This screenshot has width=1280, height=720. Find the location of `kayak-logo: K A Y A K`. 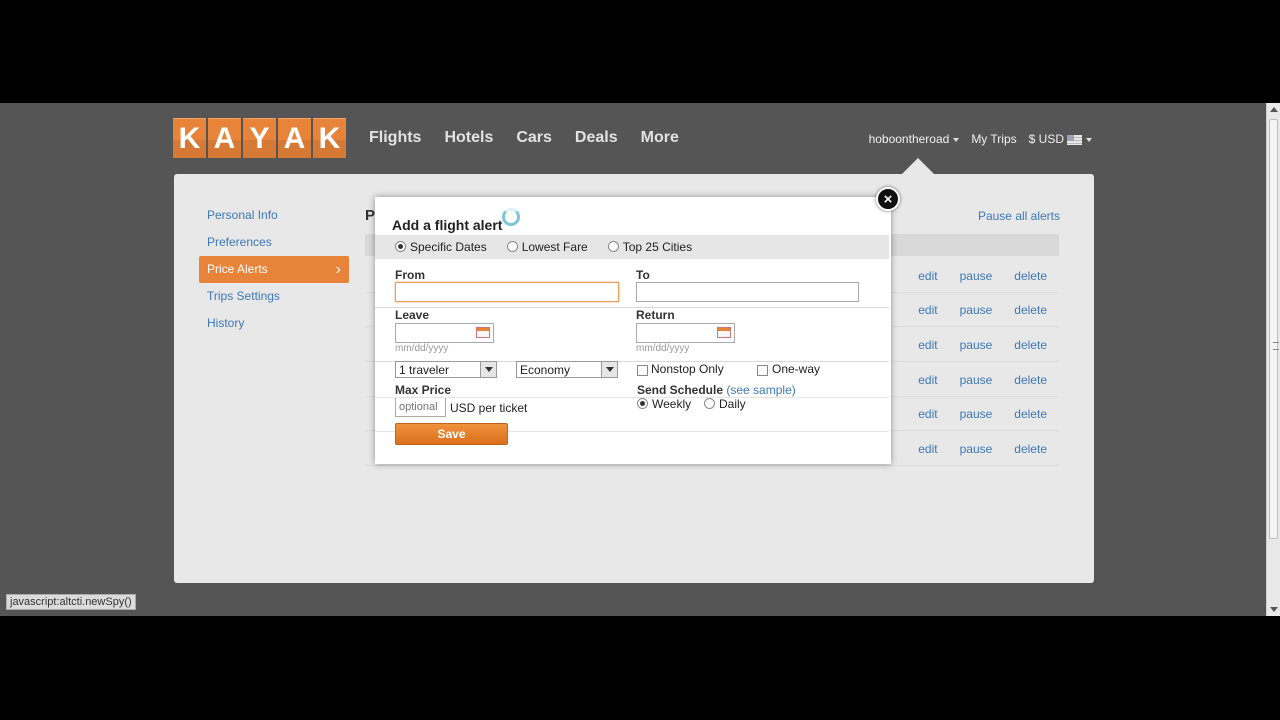

kayak-logo: K A Y A K is located at coordinates (259, 138).